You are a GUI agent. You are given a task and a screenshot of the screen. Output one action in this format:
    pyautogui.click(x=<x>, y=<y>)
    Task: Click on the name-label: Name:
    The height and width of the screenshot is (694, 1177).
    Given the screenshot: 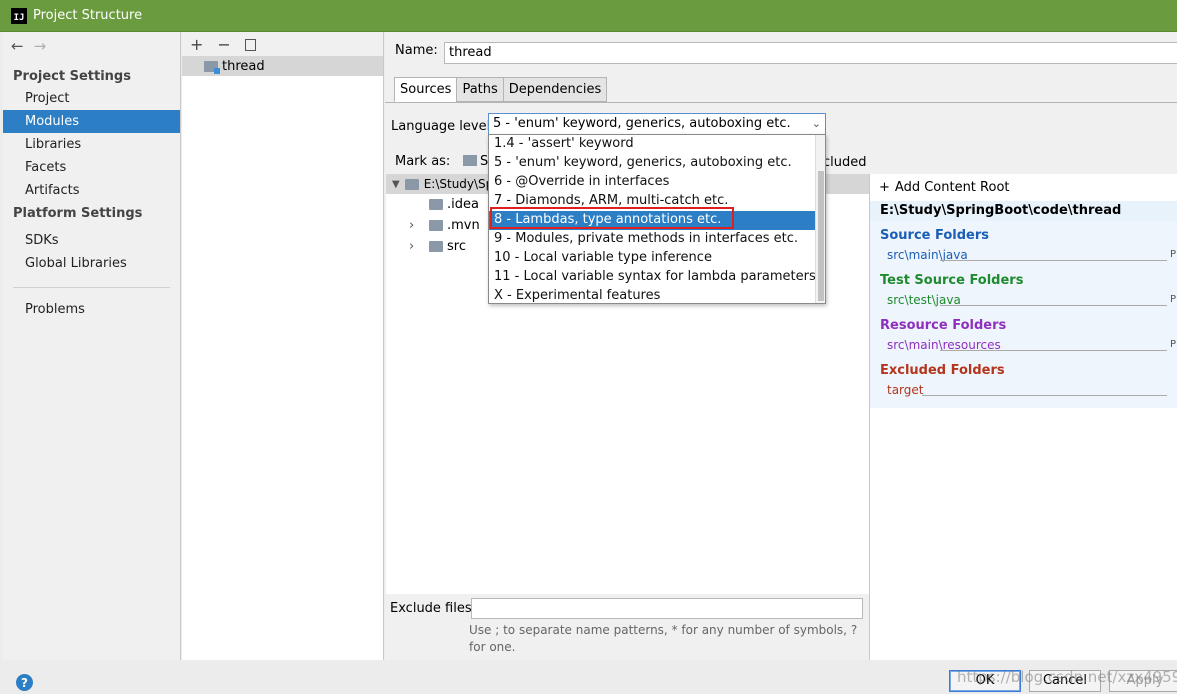 What is the action you would take?
    pyautogui.click(x=416, y=50)
    